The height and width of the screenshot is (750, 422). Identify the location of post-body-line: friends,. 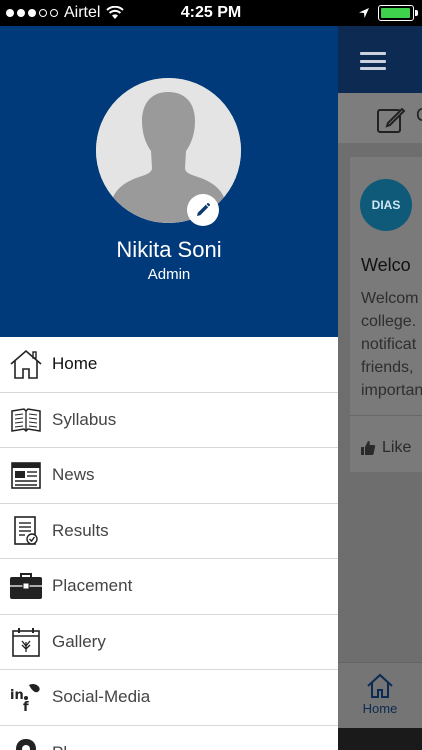
(387, 367).